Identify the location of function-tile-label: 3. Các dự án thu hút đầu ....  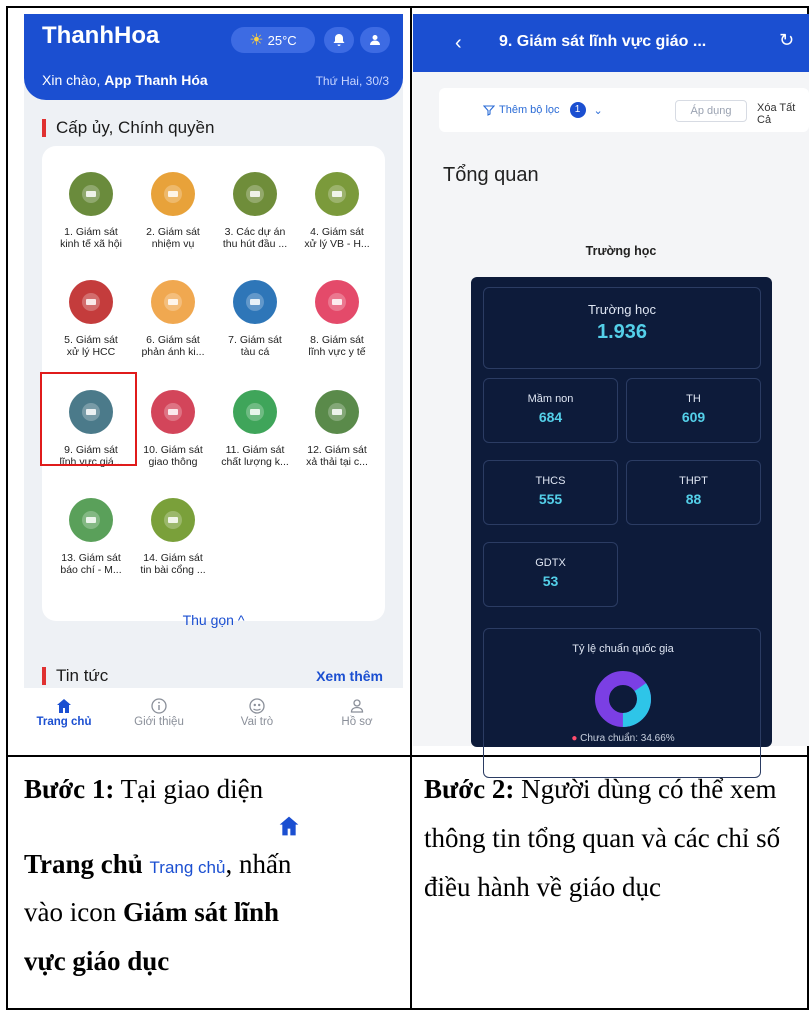
(255, 238).